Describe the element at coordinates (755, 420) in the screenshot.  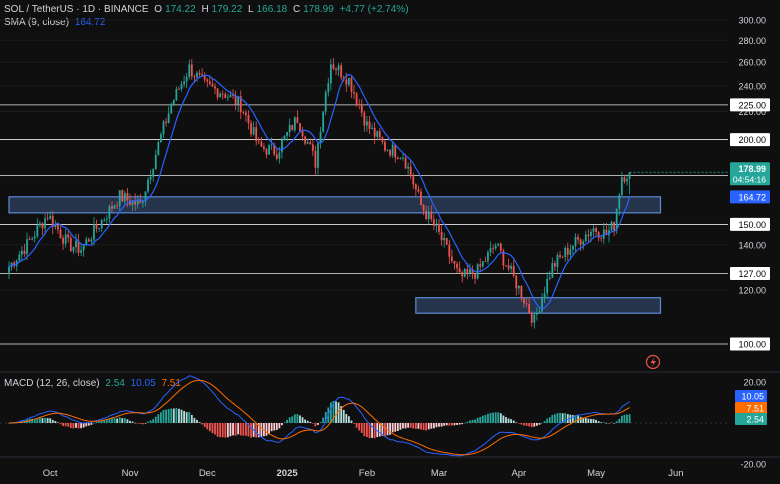
I see `macd-tag-2: 2.54` at that location.